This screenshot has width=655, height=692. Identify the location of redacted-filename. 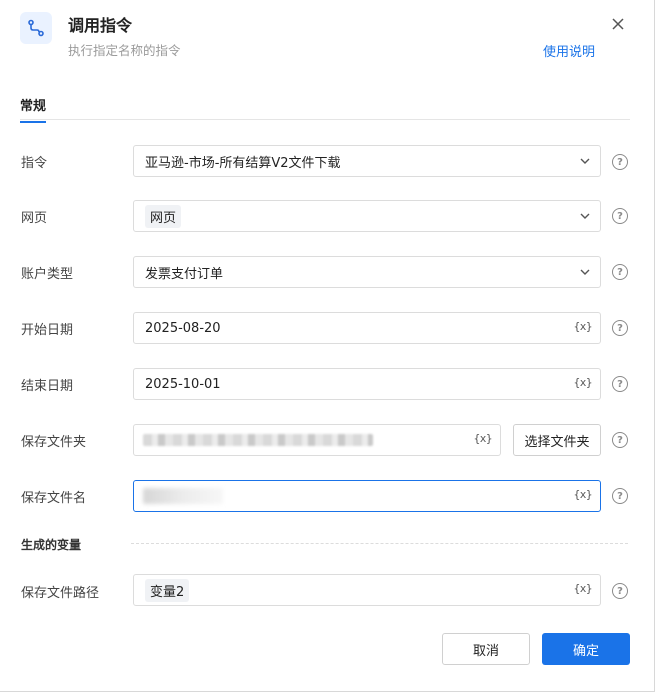
(183, 496).